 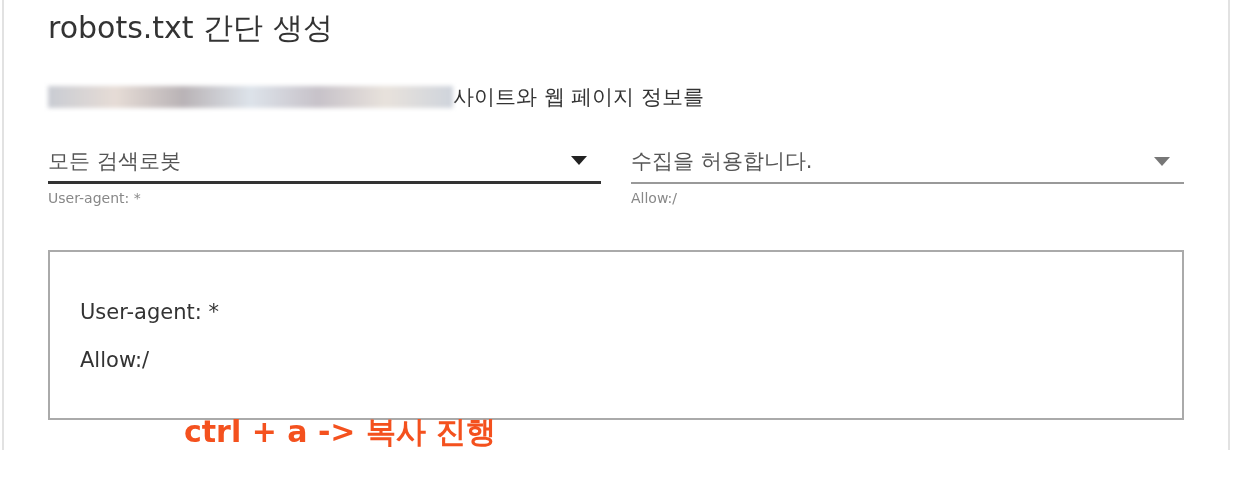 What do you see at coordinates (191, 28) in the screenshot?
I see `page-title: robots.txt 간단 생성` at bounding box center [191, 28].